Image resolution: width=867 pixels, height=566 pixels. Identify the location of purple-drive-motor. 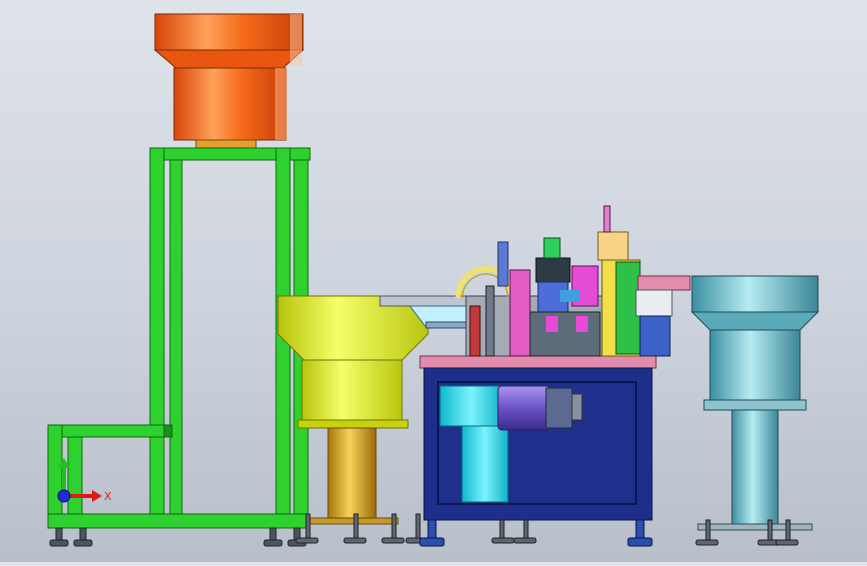
(540, 408).